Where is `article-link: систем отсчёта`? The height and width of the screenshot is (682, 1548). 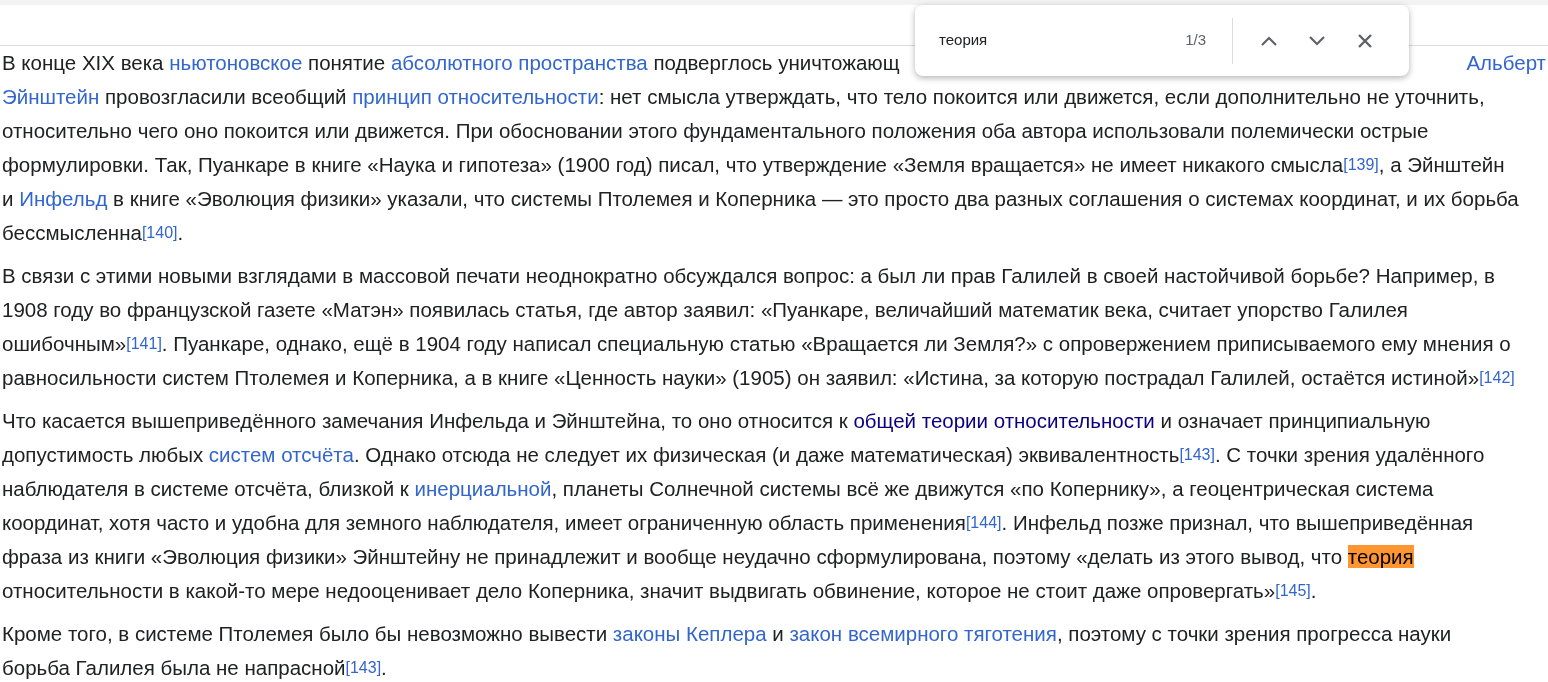 article-link: систем отсчёта is located at coordinates (281, 454).